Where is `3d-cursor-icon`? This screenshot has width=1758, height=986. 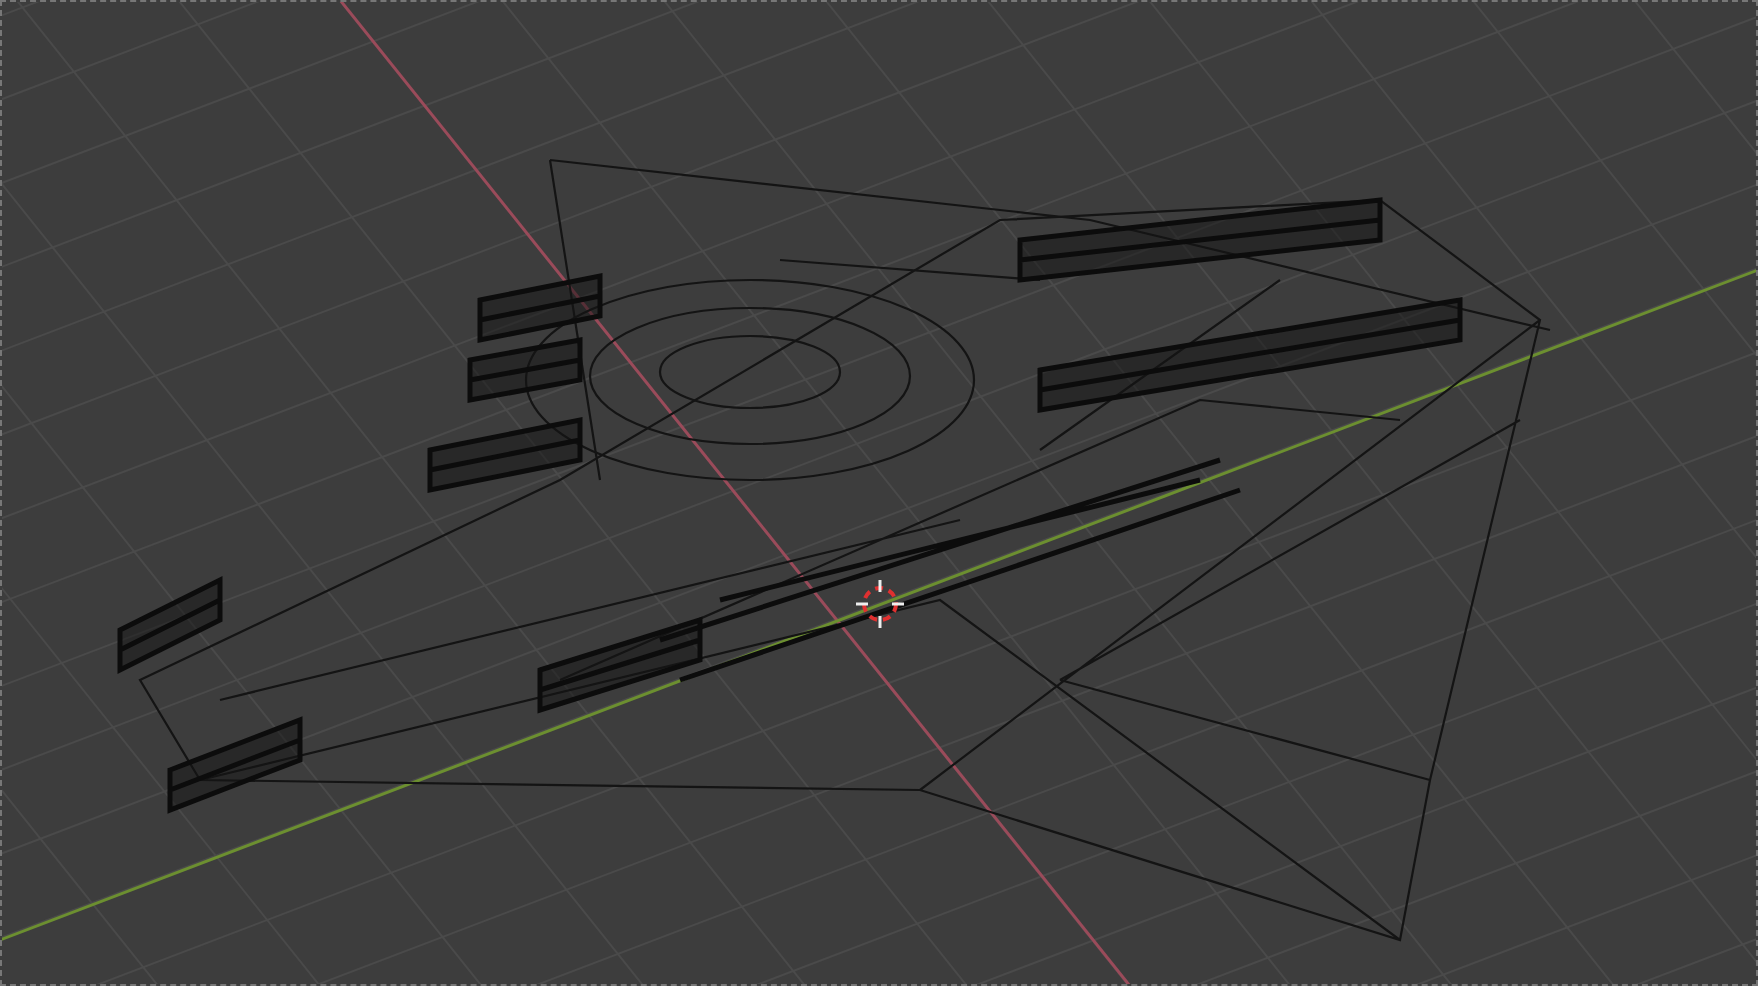
3d-cursor-icon is located at coordinates (880, 604).